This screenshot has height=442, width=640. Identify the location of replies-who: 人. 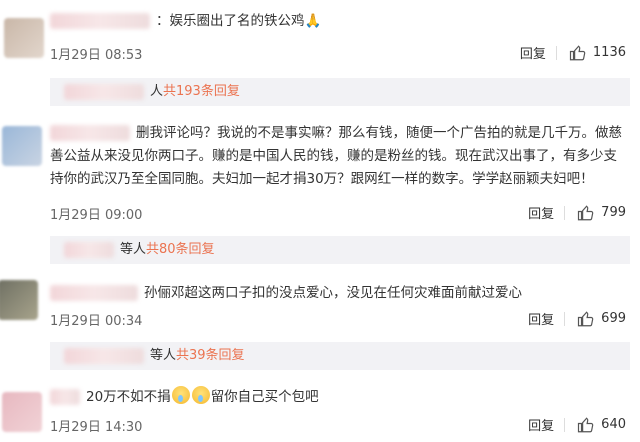
(157, 91).